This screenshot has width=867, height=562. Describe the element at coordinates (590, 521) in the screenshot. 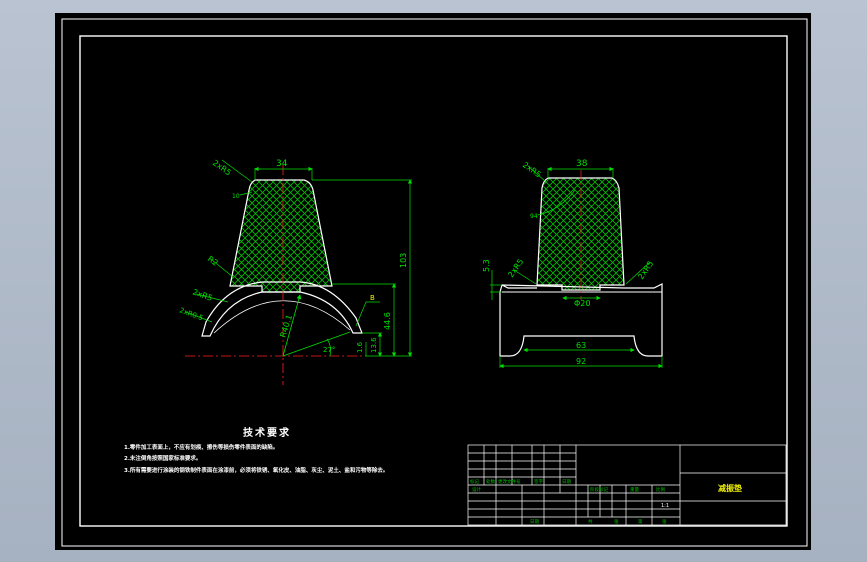

I see `tb-label-sheet-total: 共` at that location.